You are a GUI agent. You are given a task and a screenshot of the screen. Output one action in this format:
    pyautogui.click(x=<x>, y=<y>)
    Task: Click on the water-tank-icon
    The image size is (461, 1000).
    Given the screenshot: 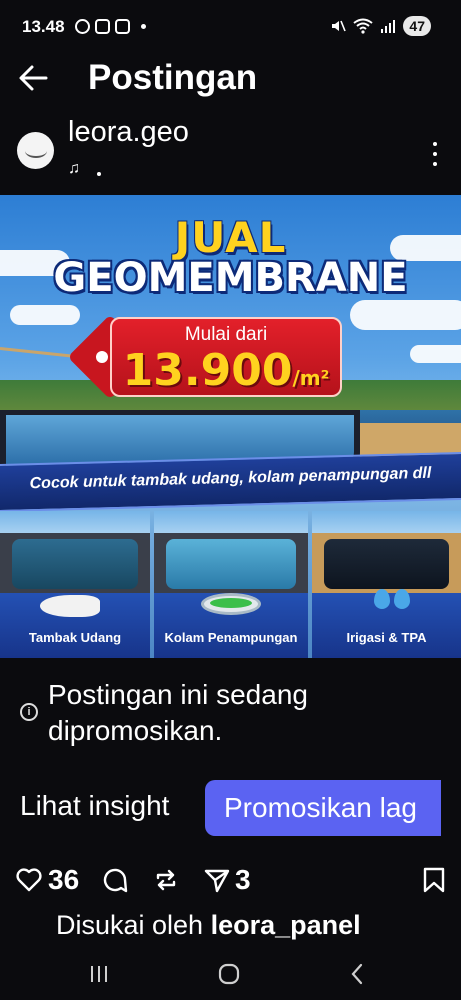 What is the action you would take?
    pyautogui.click(x=231, y=604)
    